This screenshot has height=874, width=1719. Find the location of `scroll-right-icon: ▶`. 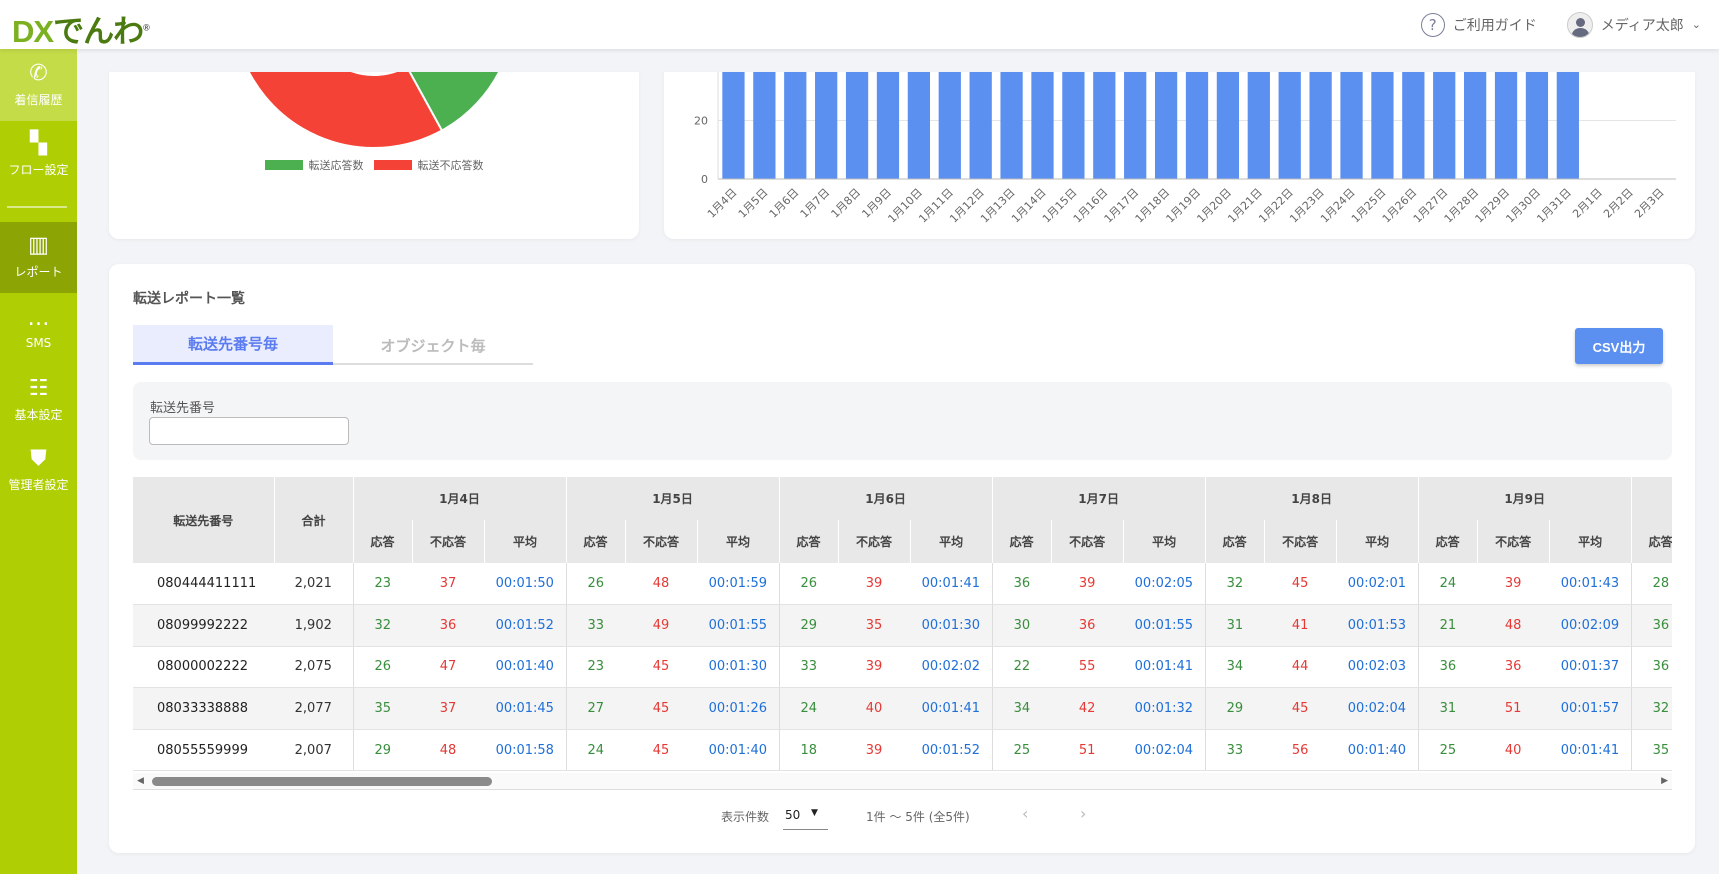

scroll-right-icon: ▶ is located at coordinates (1664, 781).